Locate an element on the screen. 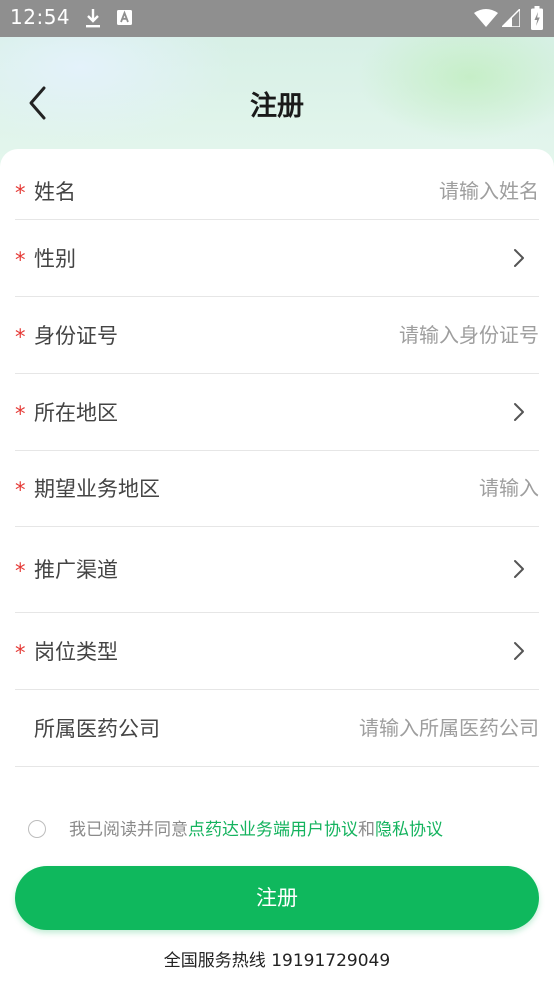 The image size is (554, 984). user-agreement-link: 点药达业务端用户协议 is located at coordinates (273, 830).